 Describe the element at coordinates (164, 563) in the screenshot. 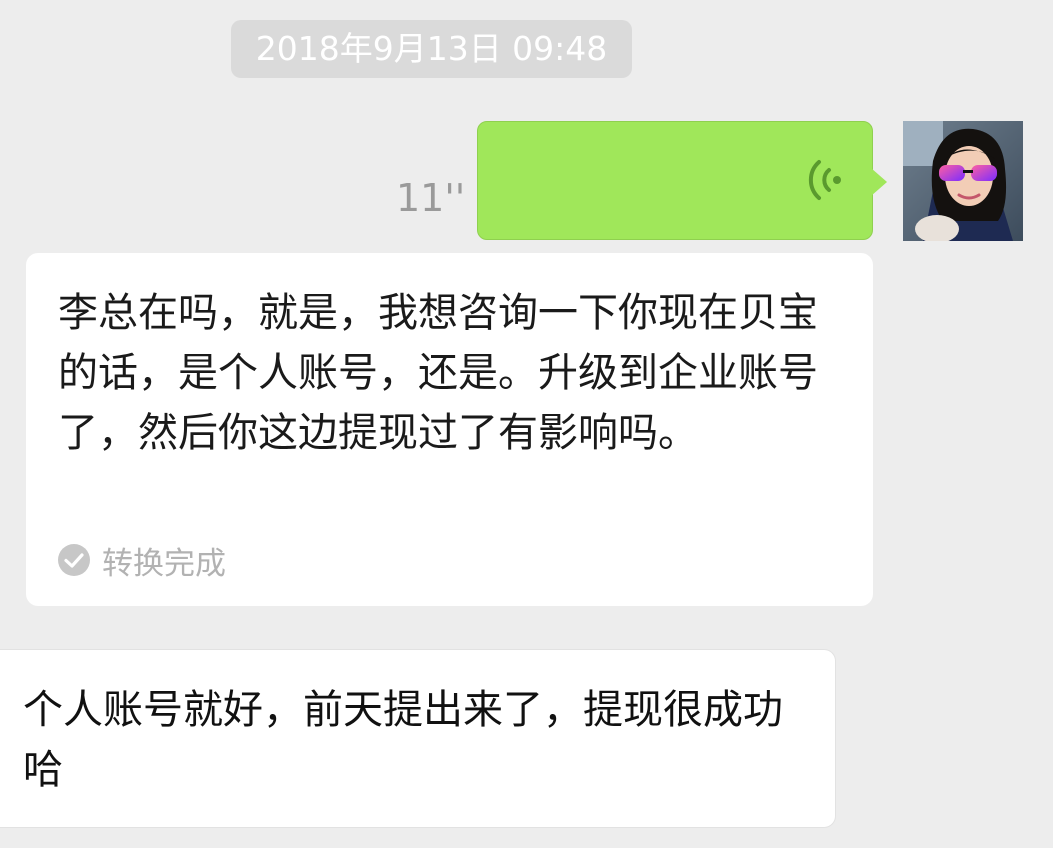

I see `conversion-status-label: 转换完成` at that location.